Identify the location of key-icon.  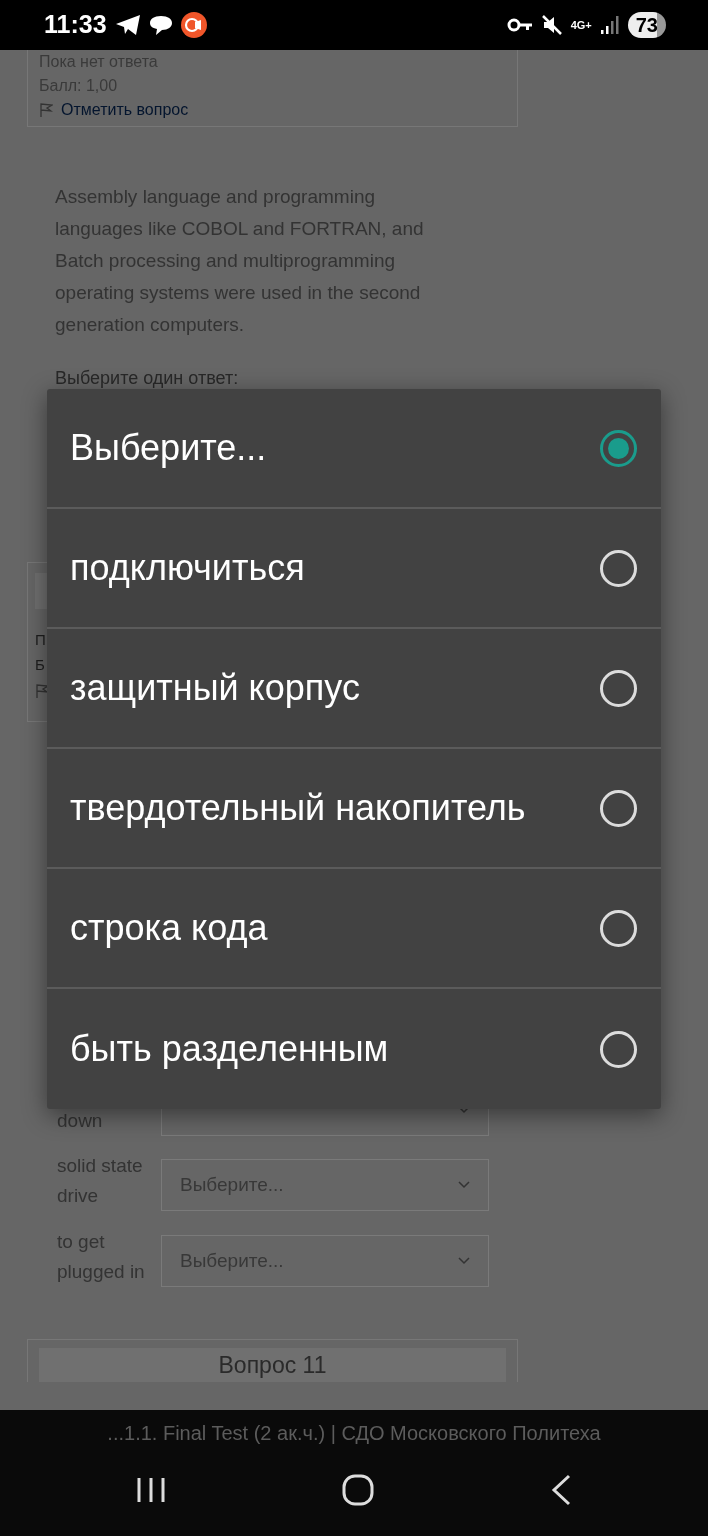
(519, 25).